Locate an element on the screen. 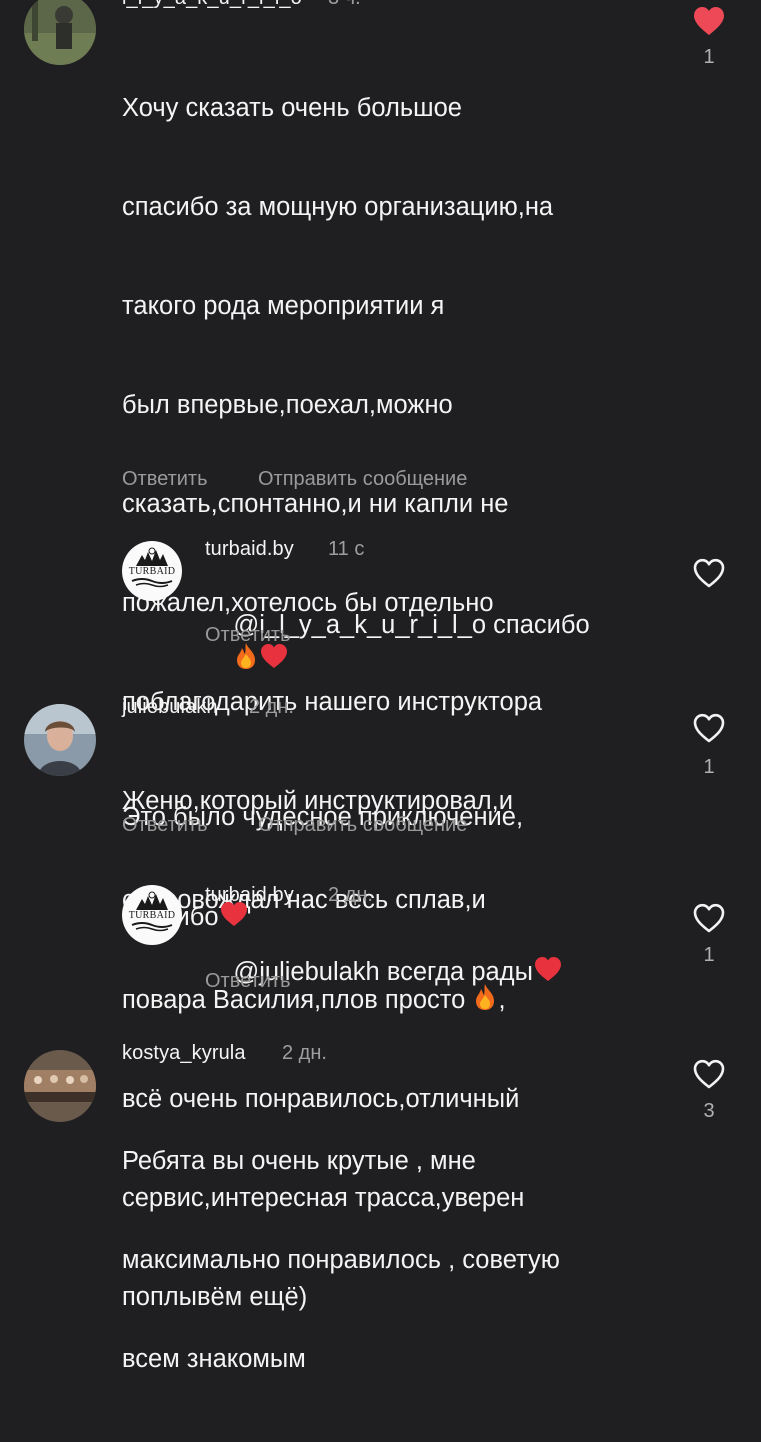  reply-time: 2 дн. is located at coordinates (350, 895).